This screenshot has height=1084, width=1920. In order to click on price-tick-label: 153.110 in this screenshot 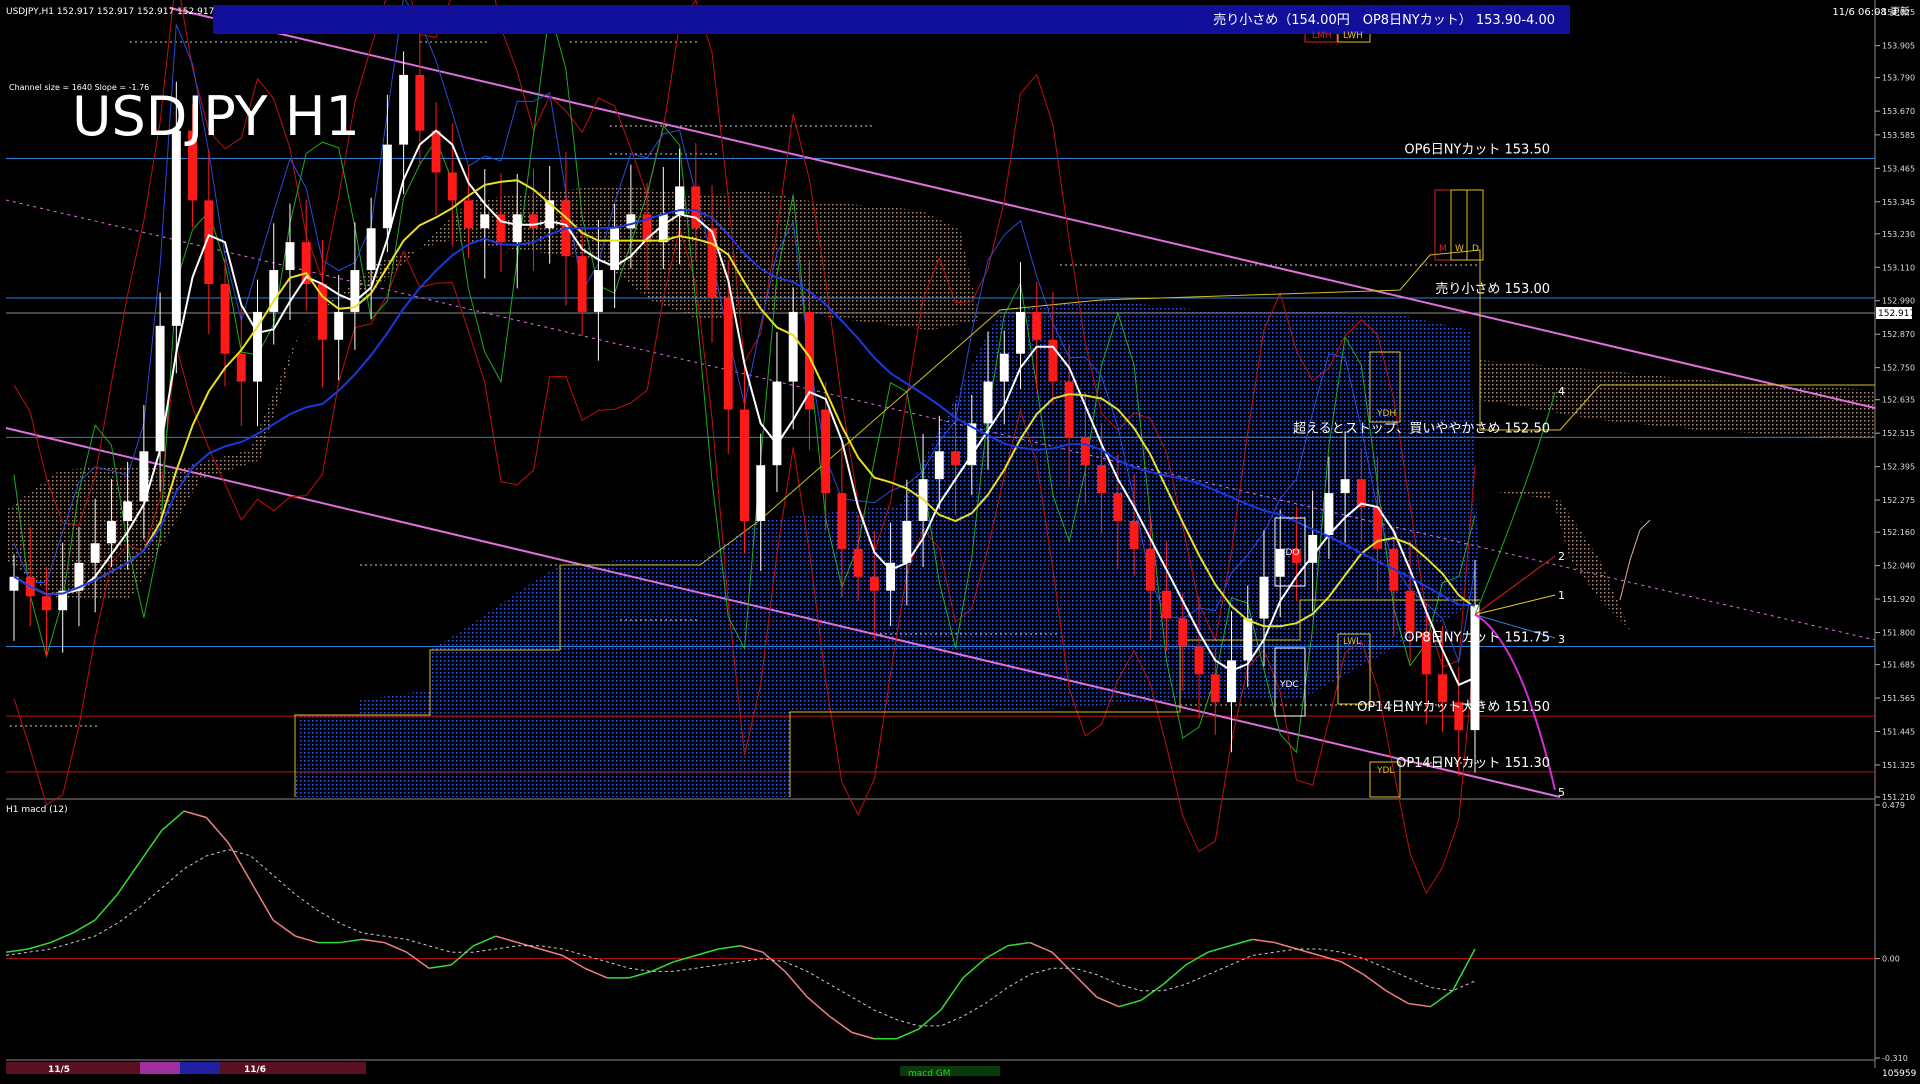, I will do `click(1898, 267)`.